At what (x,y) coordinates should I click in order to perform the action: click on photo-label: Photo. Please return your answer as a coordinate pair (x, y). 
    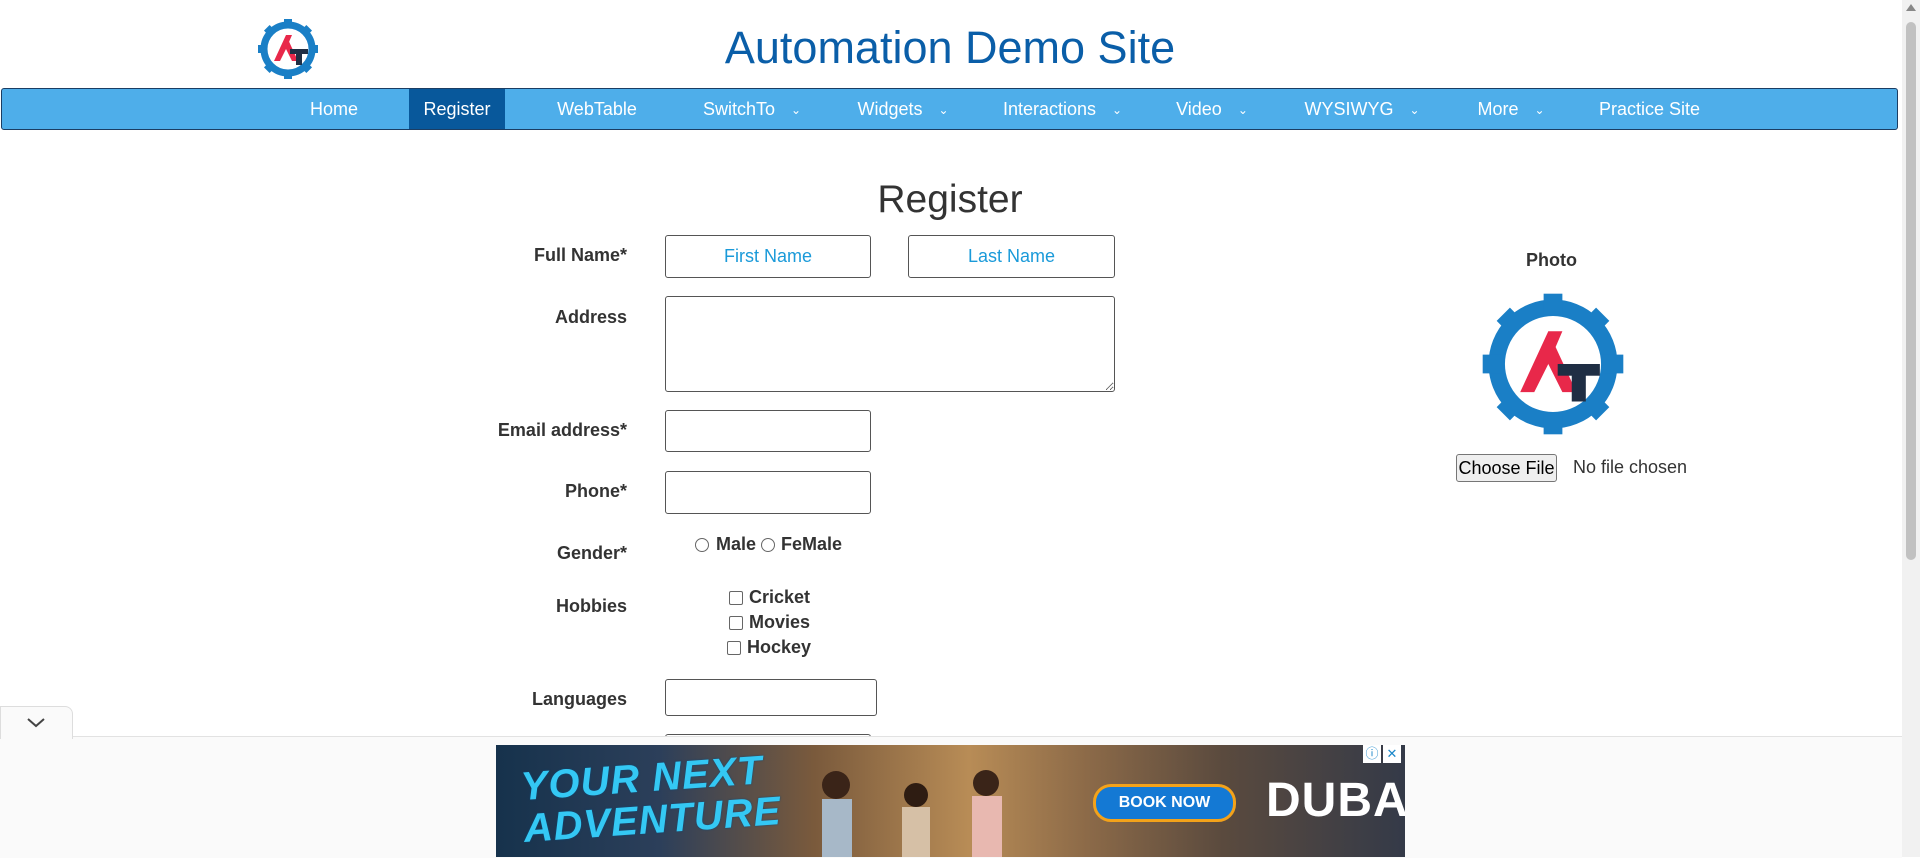
    Looking at the image, I should click on (1551, 260).